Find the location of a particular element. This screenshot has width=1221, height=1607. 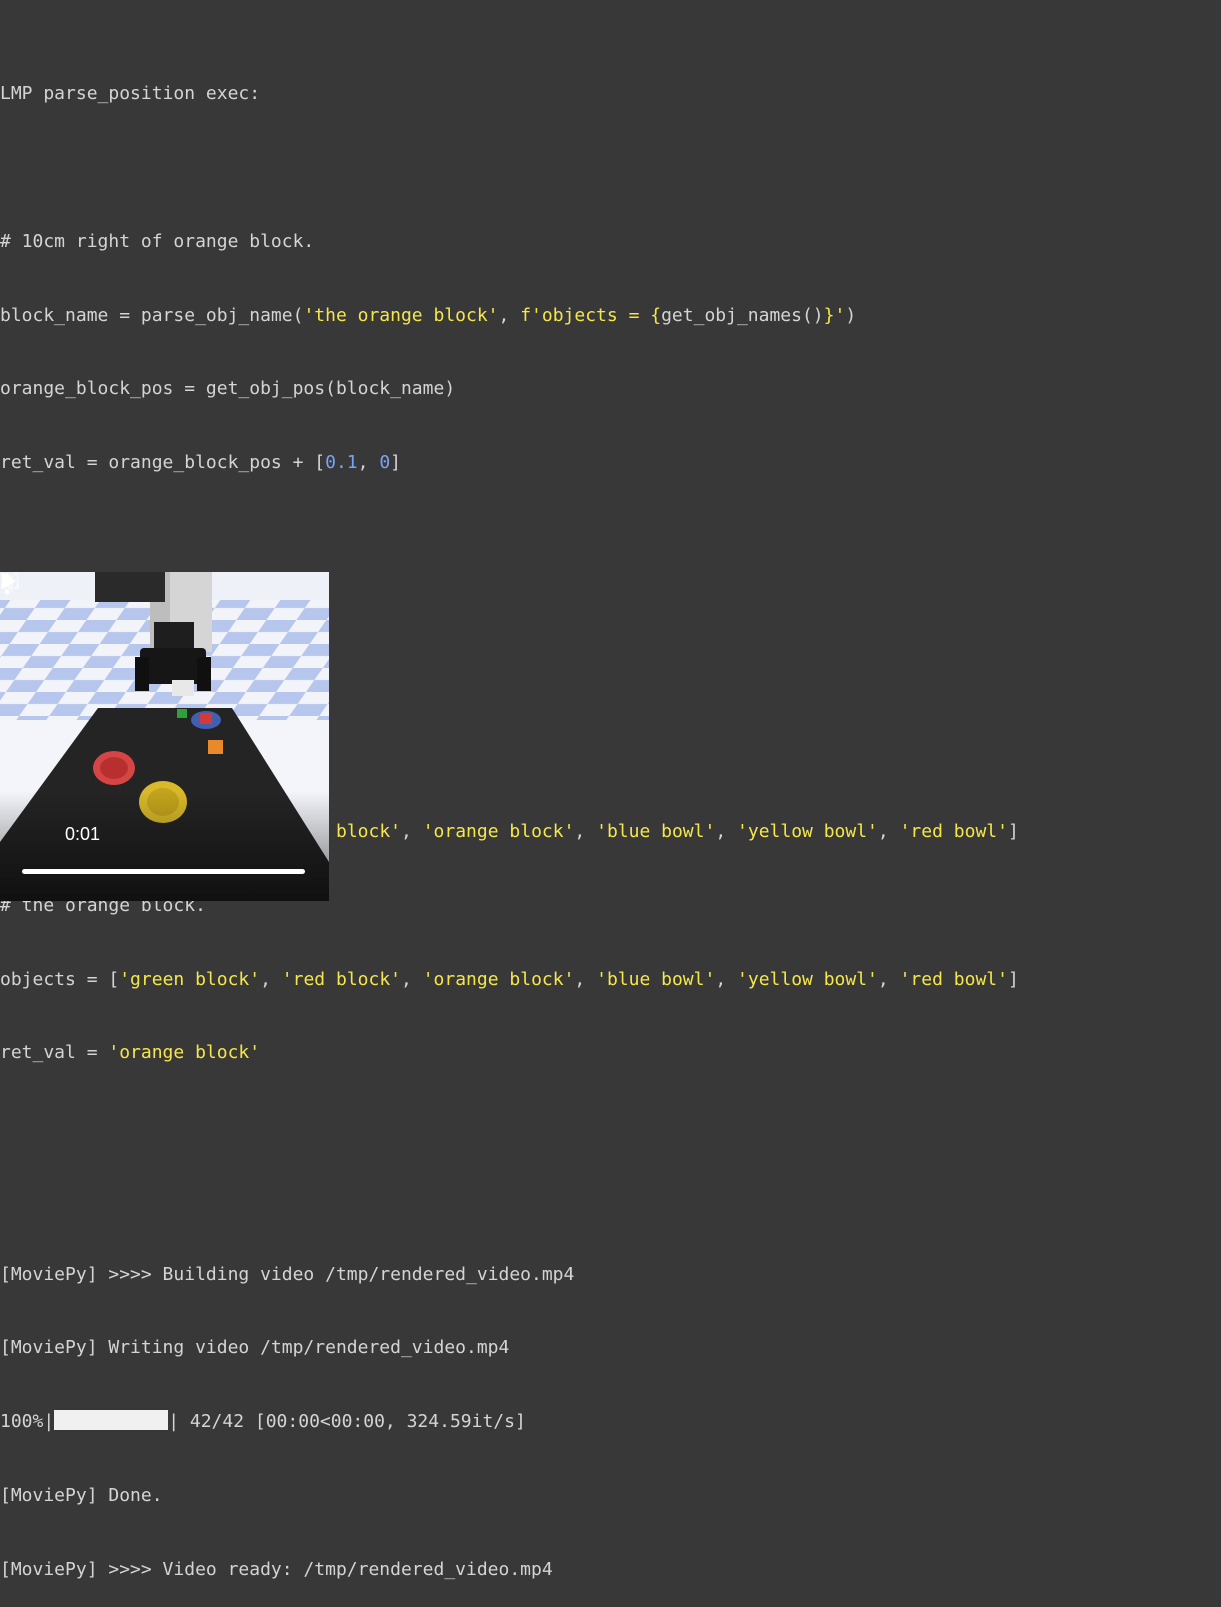

video-player: 0:01 is located at coordinates (164, 736).